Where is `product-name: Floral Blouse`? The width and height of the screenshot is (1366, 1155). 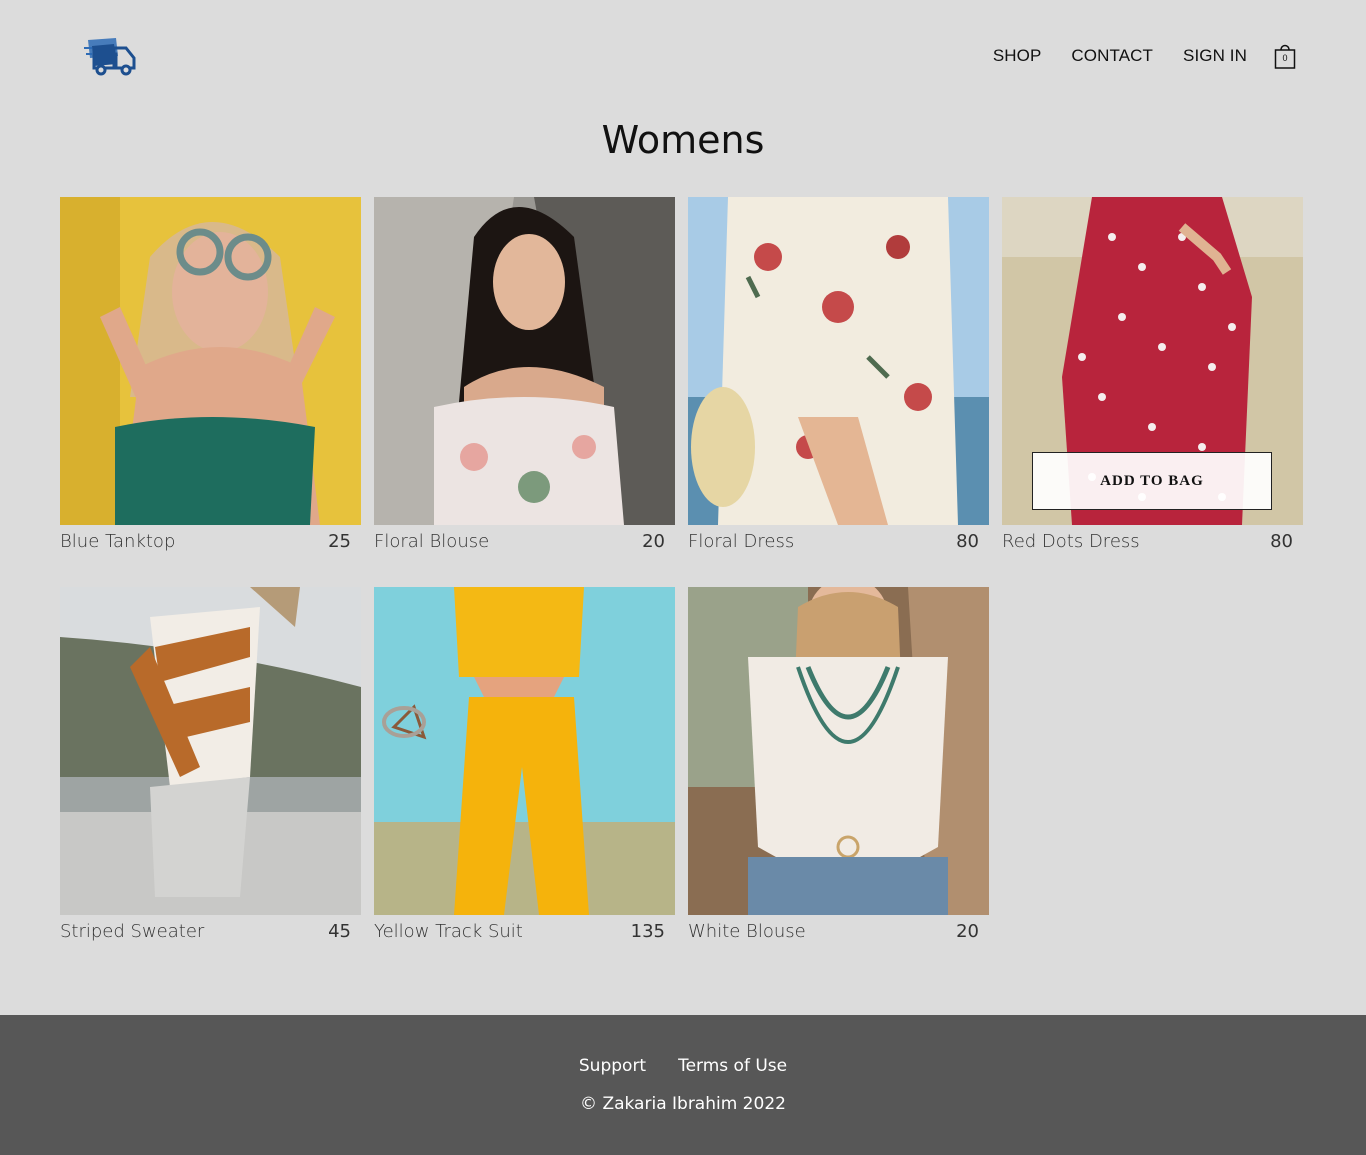
product-name: Floral Blouse is located at coordinates (432, 541).